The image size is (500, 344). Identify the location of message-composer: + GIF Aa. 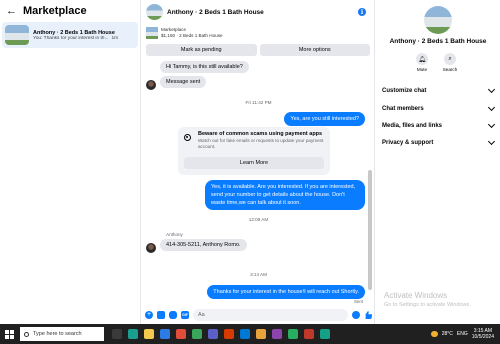
(258, 315).